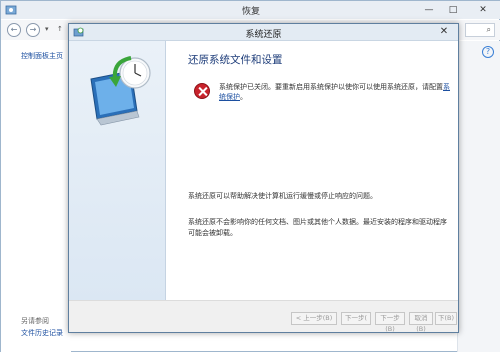 The image size is (500, 352). I want to click on forward-button: →, so click(33, 30).